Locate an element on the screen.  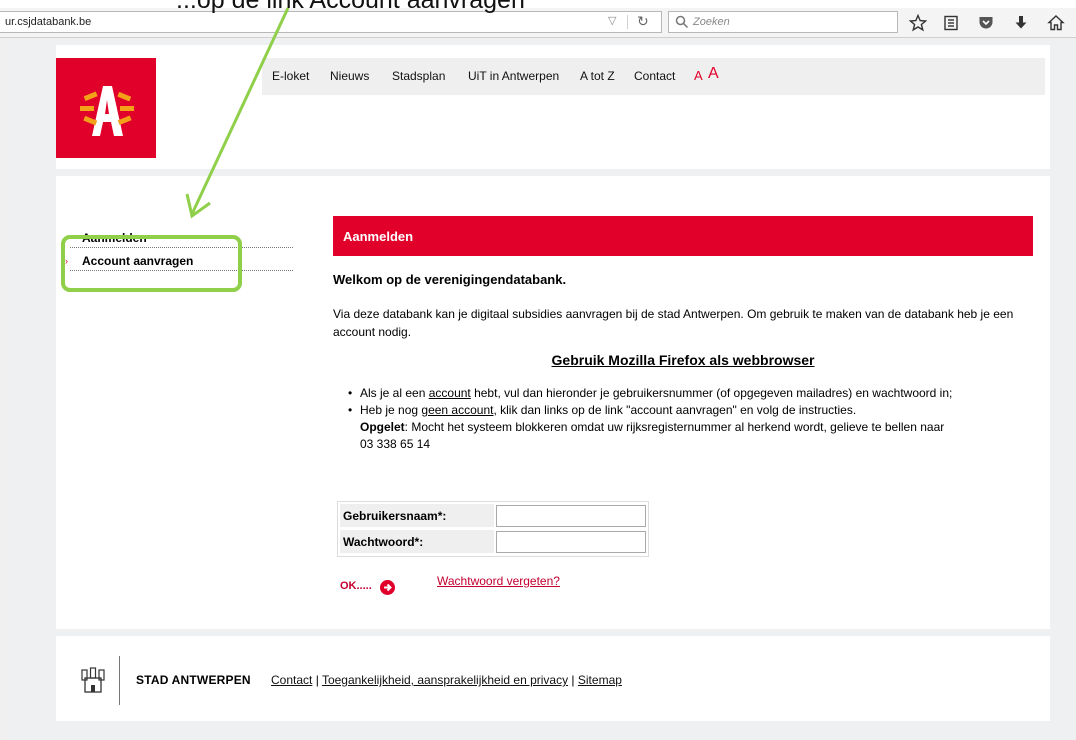
annotation-highlight-box is located at coordinates (151, 263).